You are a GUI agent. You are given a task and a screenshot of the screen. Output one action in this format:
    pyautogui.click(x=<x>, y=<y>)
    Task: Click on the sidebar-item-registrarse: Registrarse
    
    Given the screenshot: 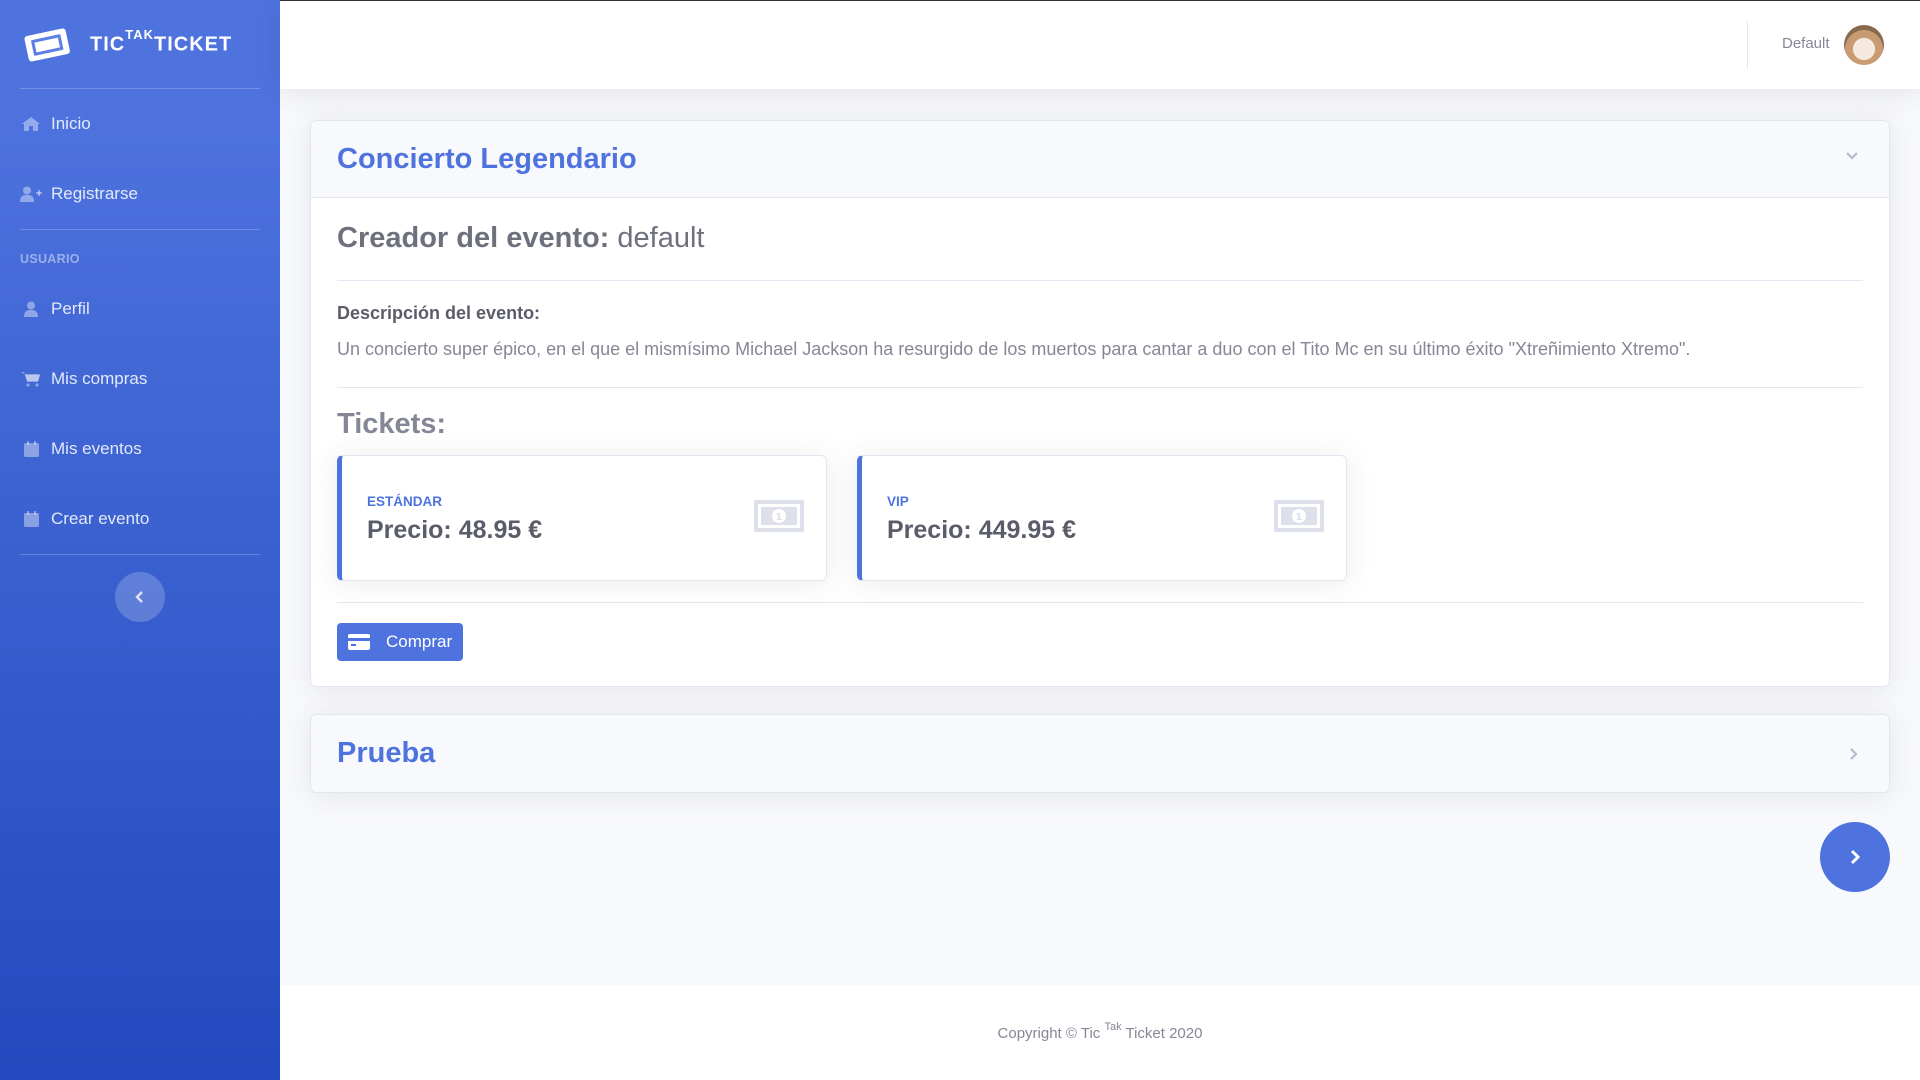 What is the action you would take?
    pyautogui.click(x=140, y=194)
    